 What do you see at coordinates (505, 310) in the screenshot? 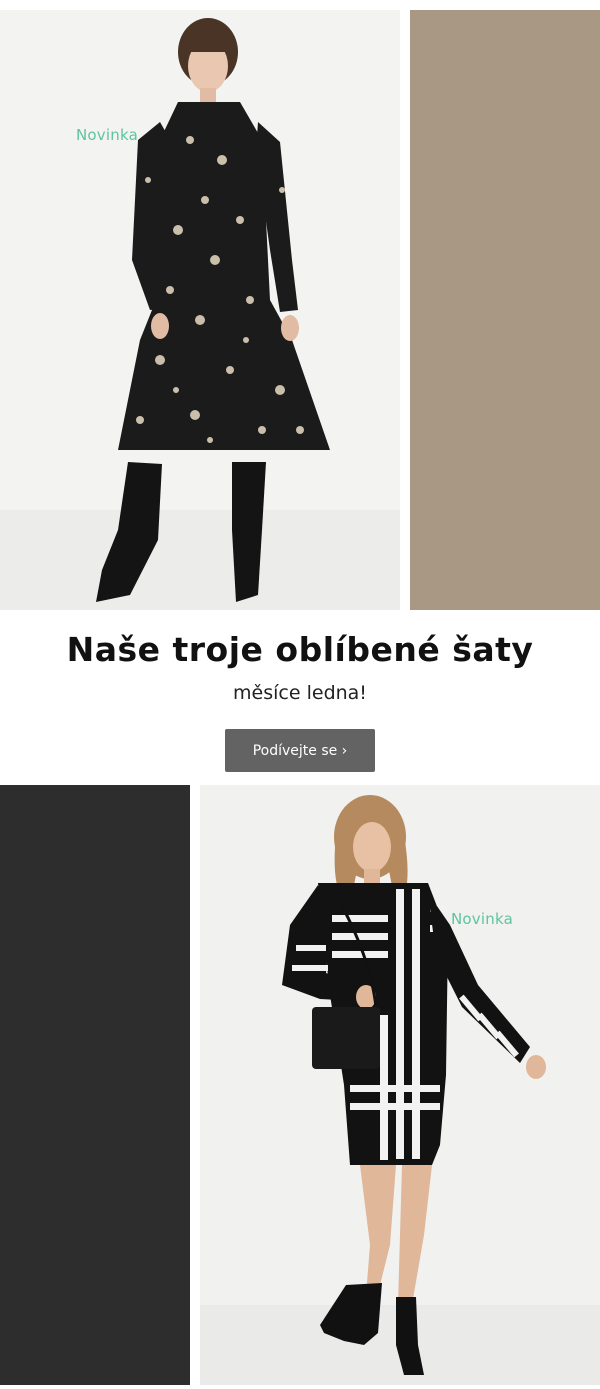
I see `color-swatch-taupe` at bounding box center [505, 310].